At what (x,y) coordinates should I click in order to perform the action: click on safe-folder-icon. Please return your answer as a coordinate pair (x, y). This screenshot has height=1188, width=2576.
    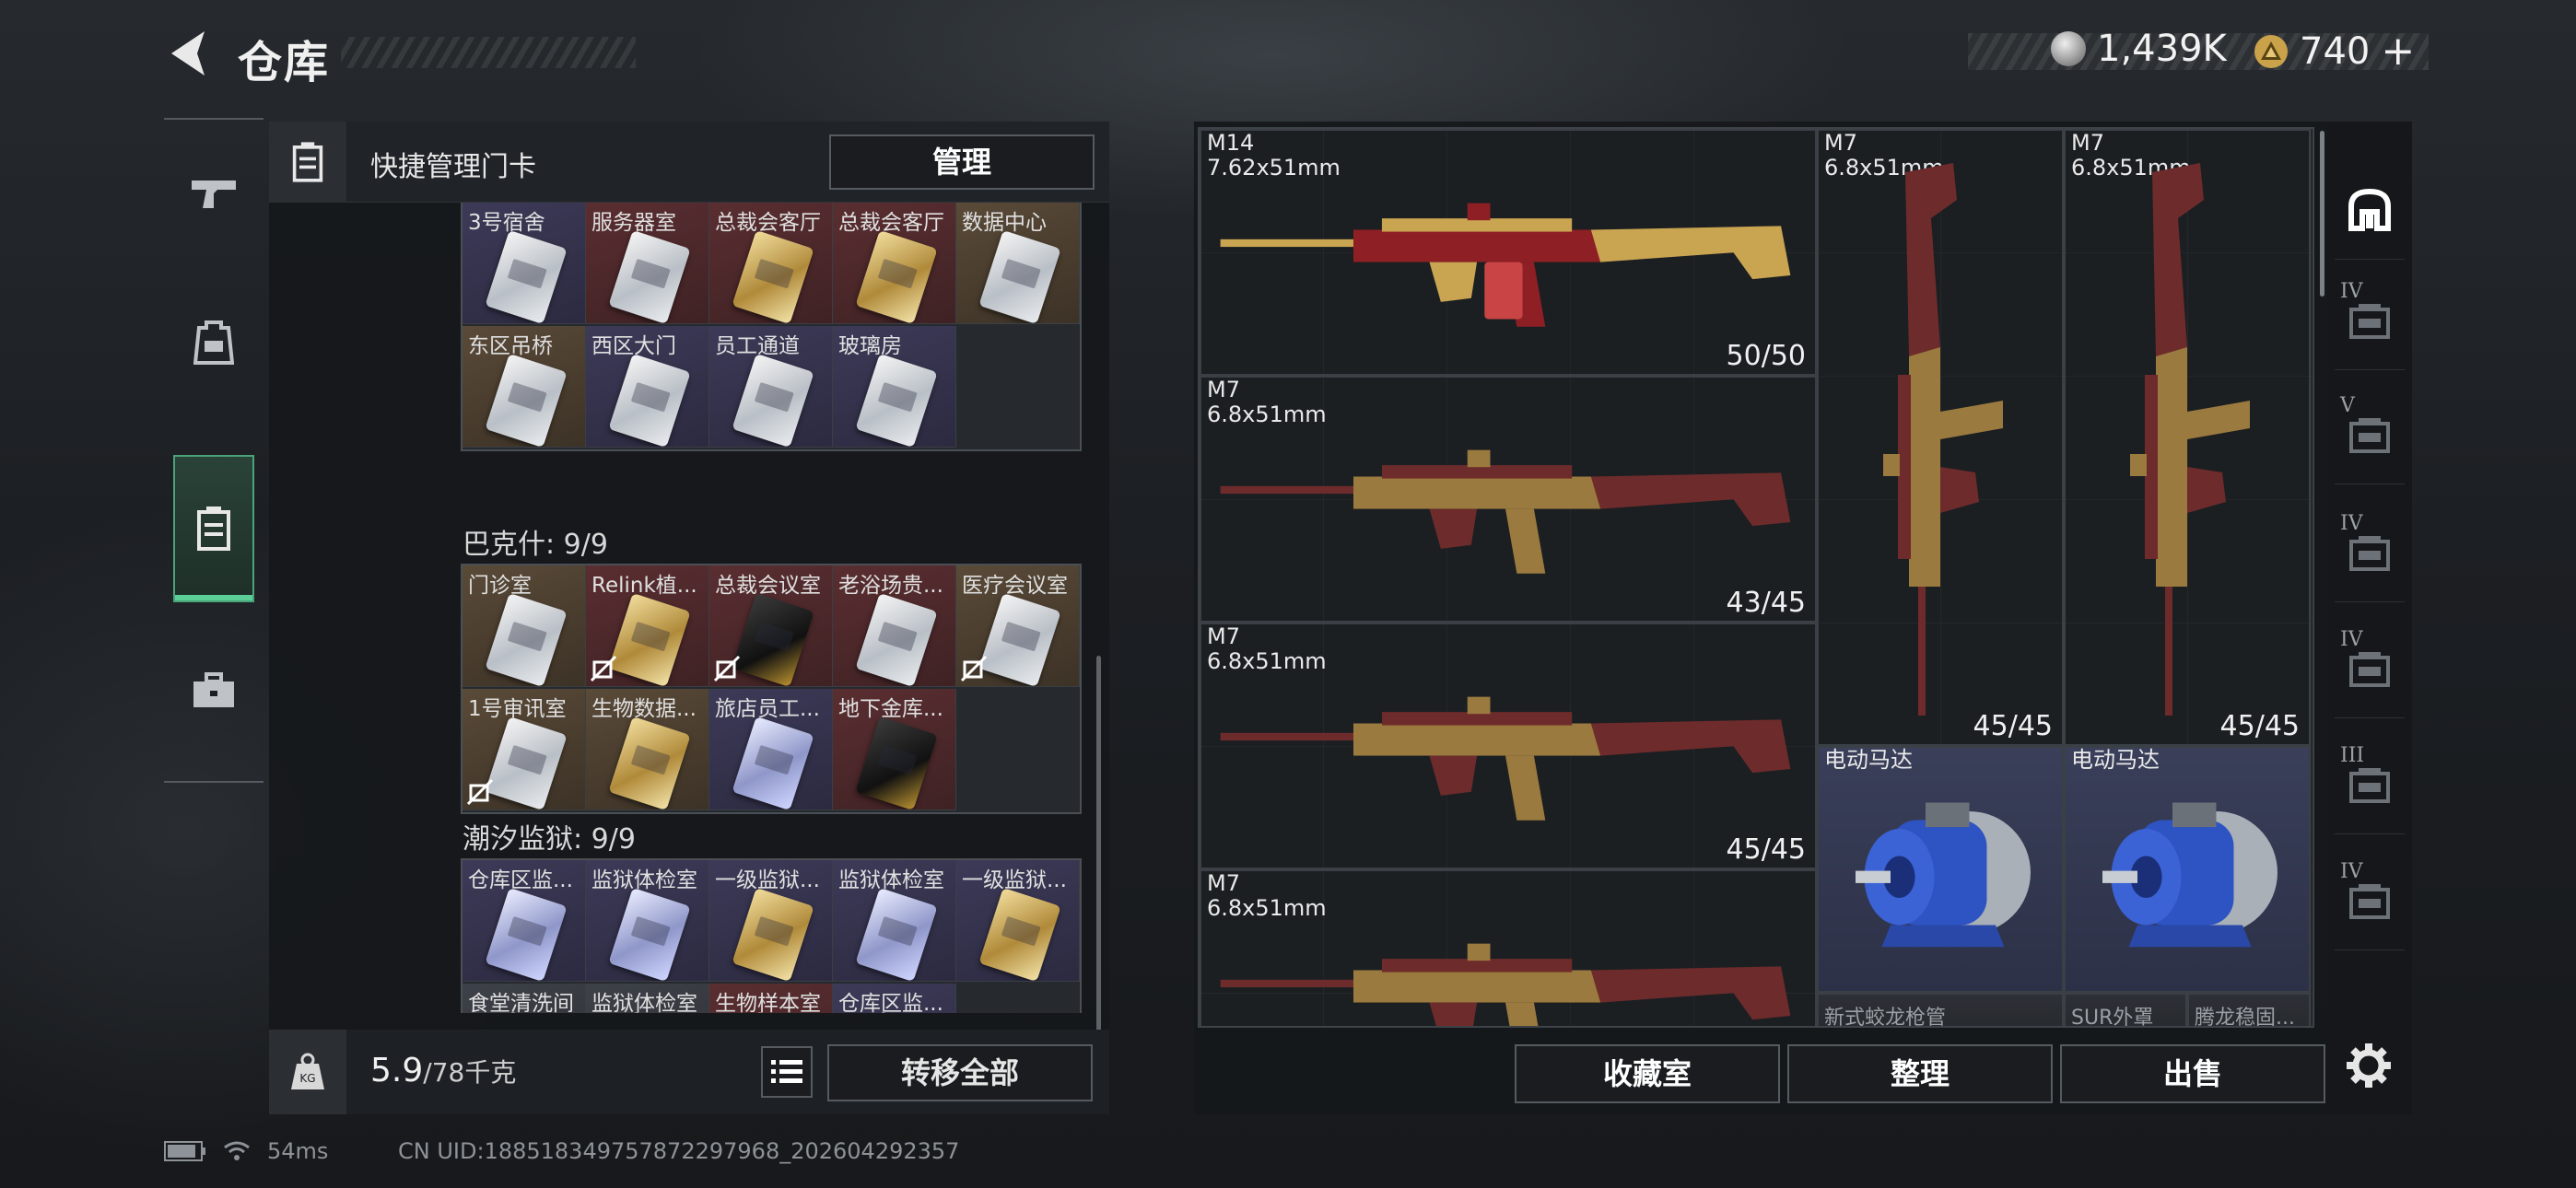
    Looking at the image, I should click on (2369, 321).